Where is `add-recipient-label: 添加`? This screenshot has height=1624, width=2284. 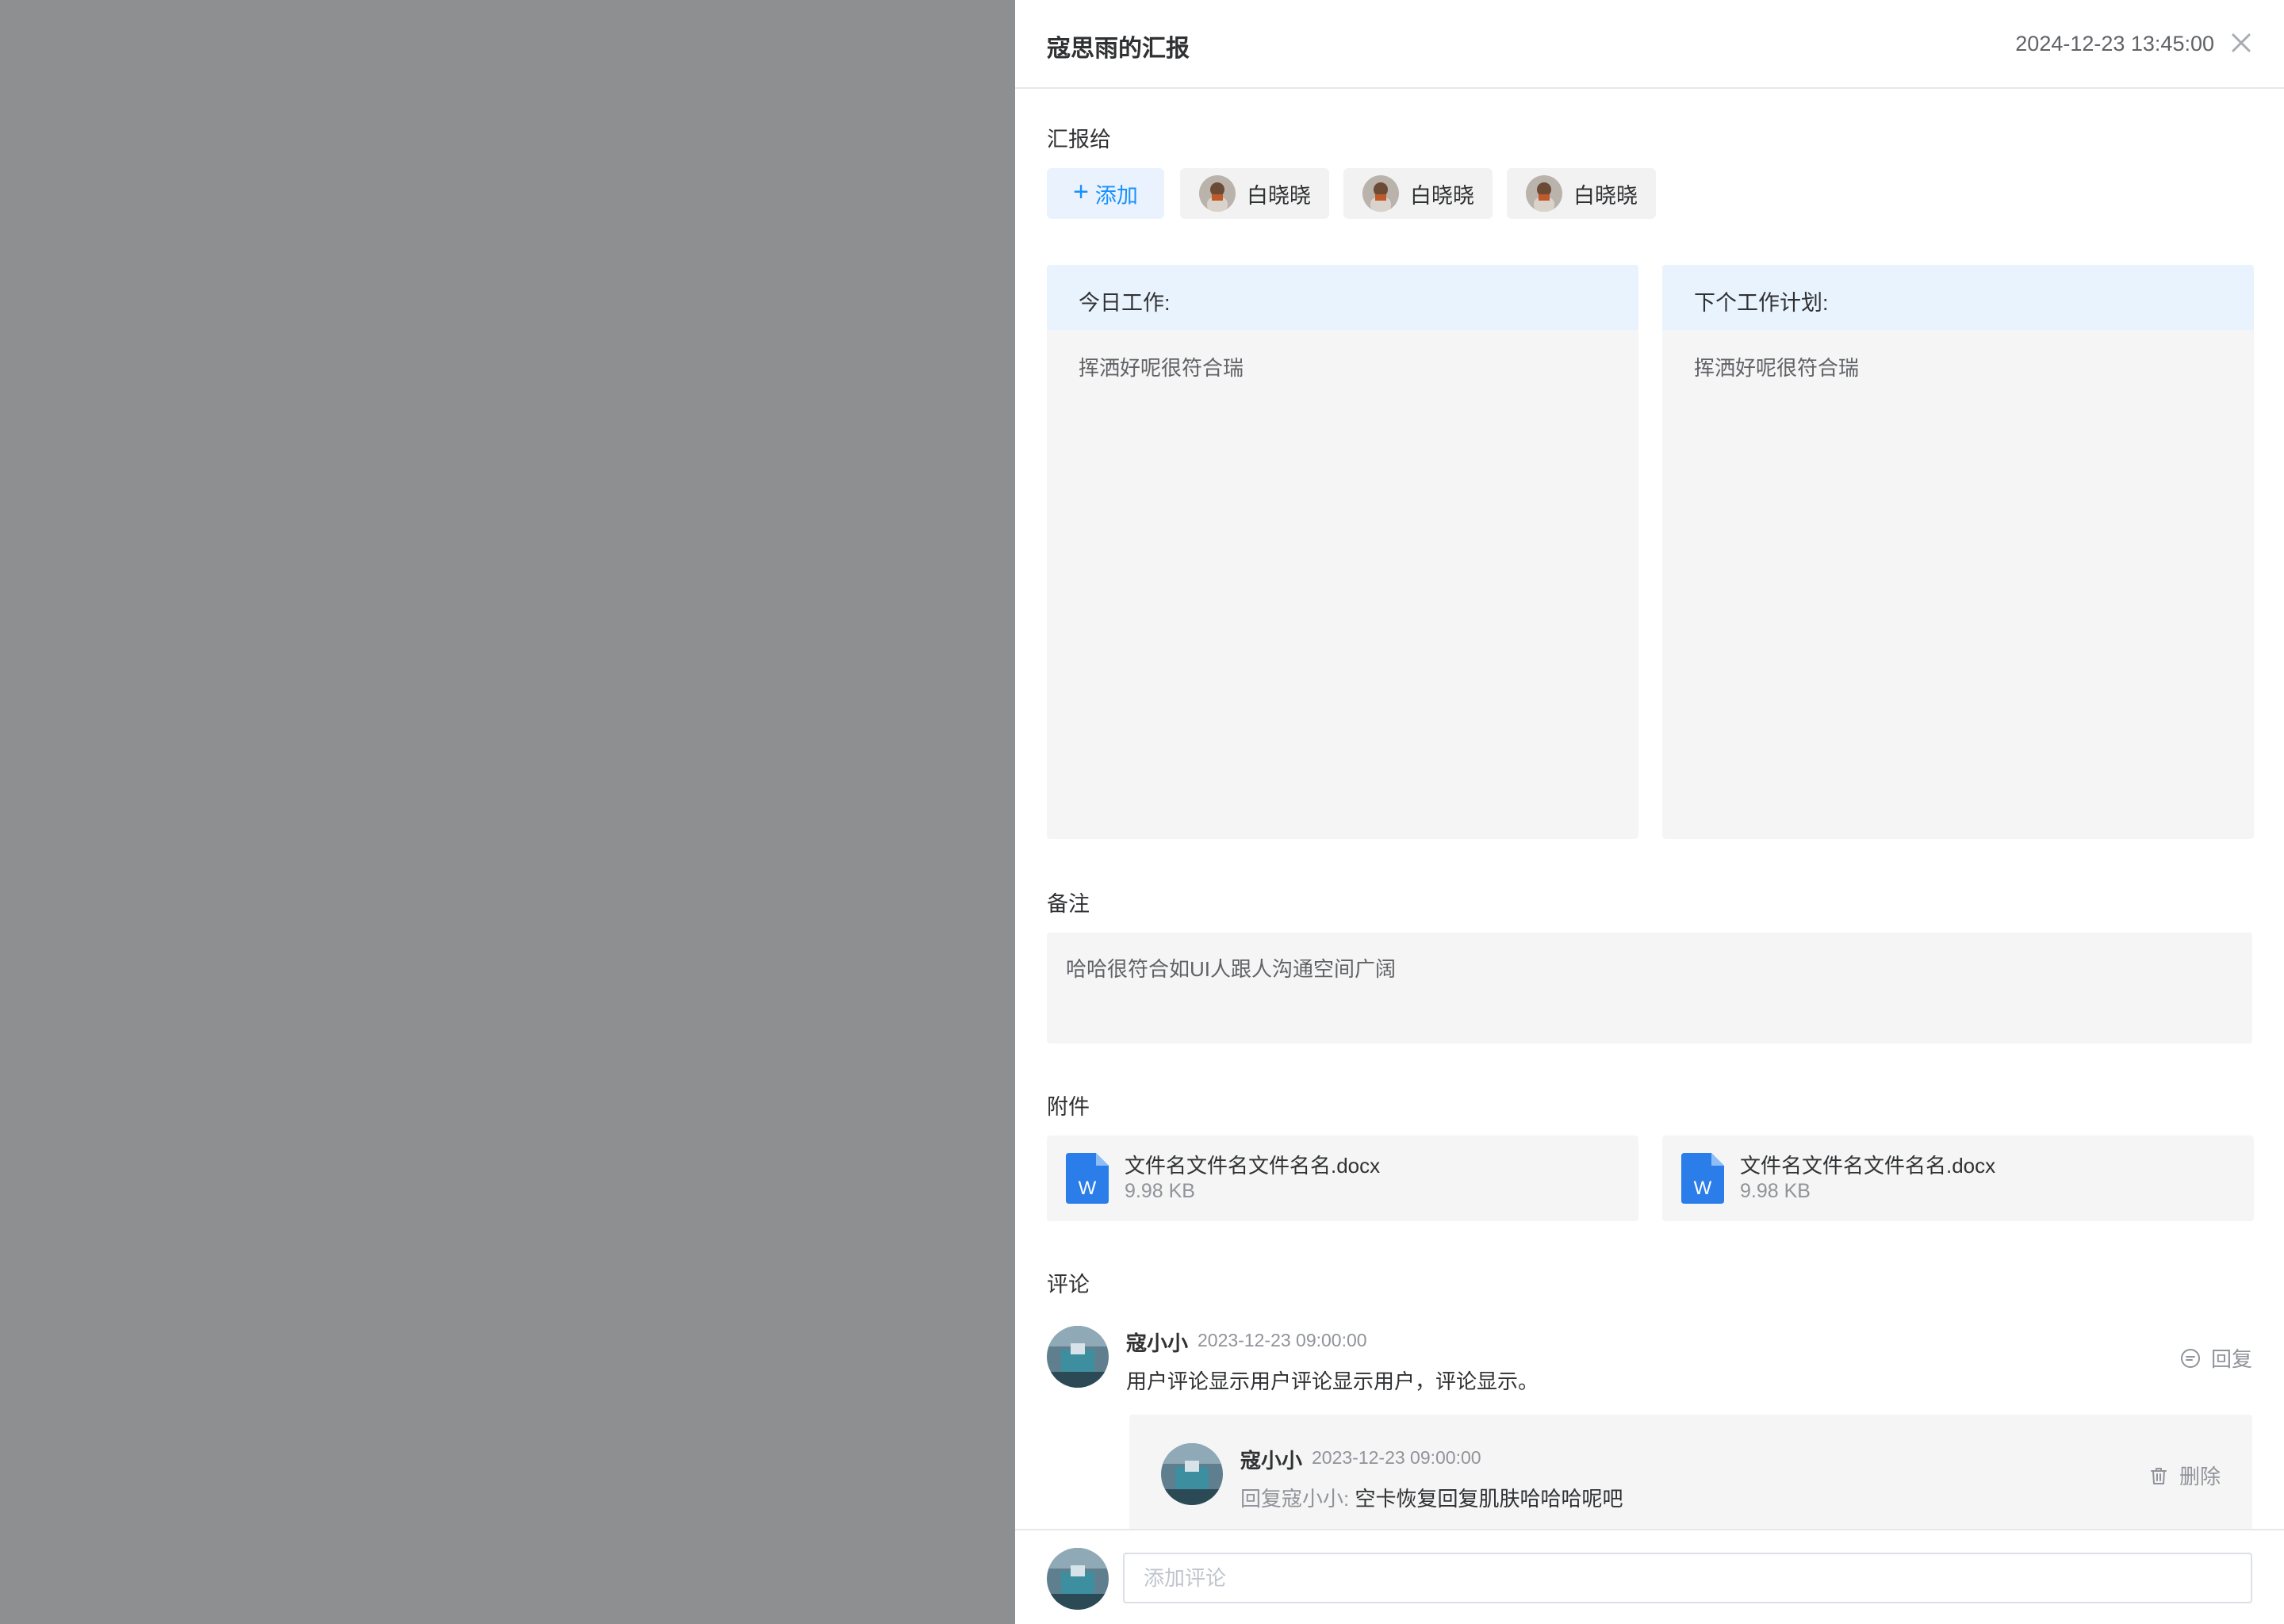
add-recipient-label: 添加 is located at coordinates (1116, 195).